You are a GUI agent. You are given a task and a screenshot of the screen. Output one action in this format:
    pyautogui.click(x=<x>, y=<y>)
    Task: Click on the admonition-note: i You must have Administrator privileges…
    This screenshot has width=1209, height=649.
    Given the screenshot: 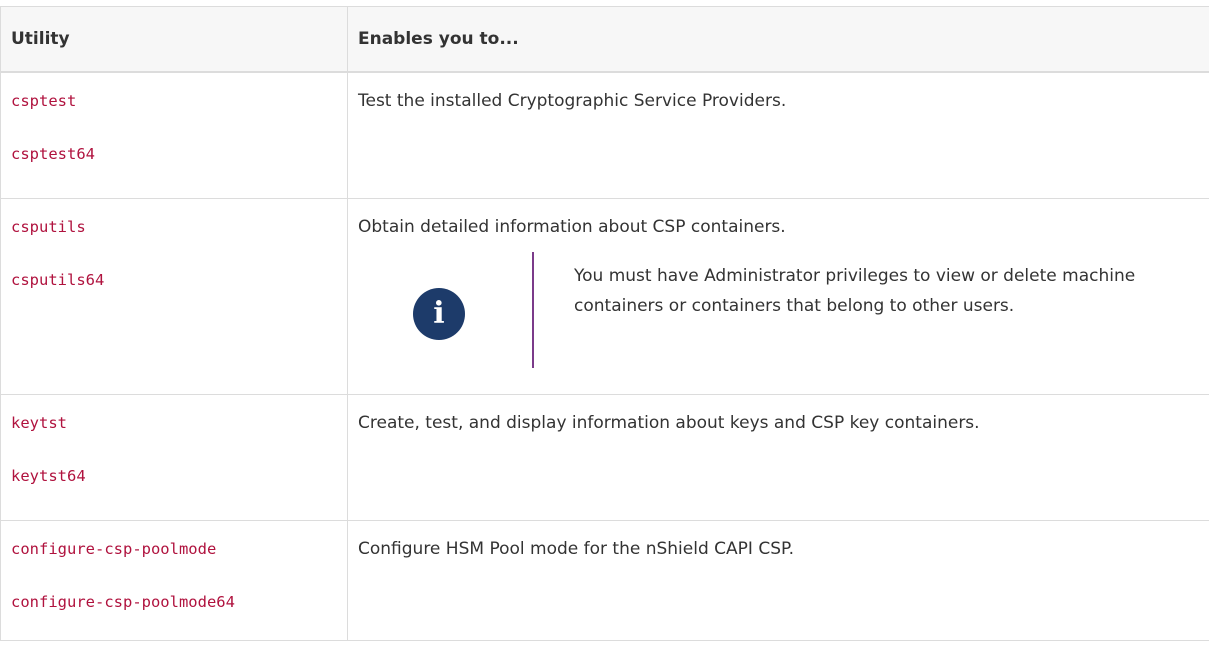 What is the action you would take?
    pyautogui.click(x=778, y=312)
    